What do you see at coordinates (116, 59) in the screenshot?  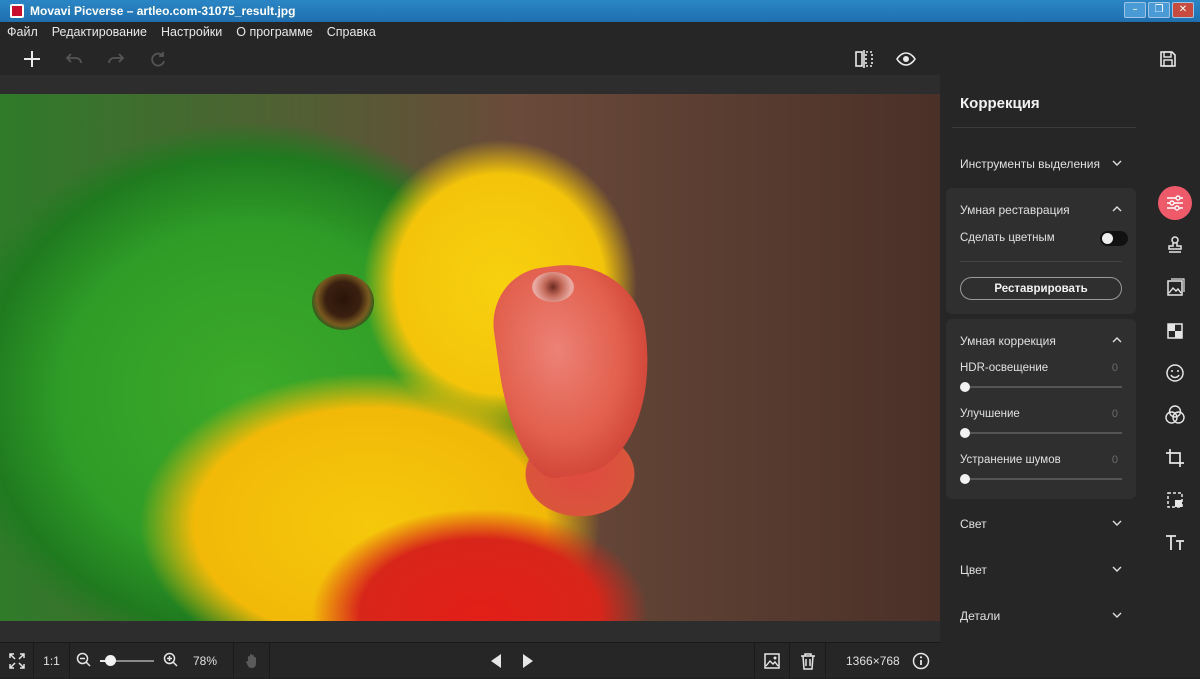 I see `redo-icon` at bounding box center [116, 59].